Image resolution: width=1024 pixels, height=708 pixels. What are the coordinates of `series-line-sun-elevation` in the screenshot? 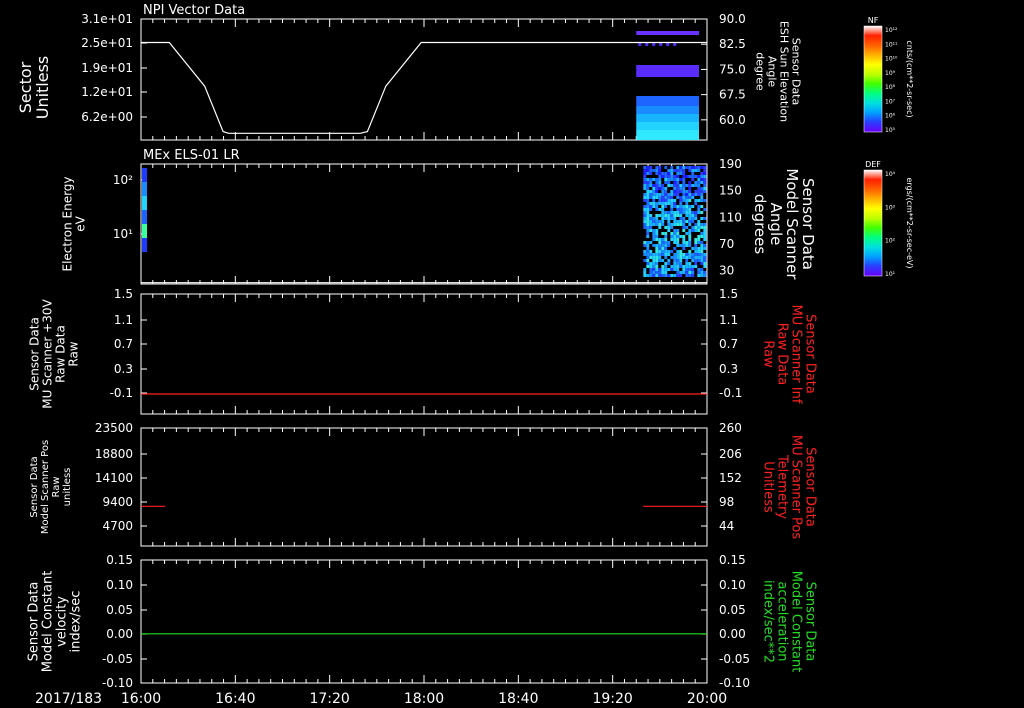 It's located at (424, 87).